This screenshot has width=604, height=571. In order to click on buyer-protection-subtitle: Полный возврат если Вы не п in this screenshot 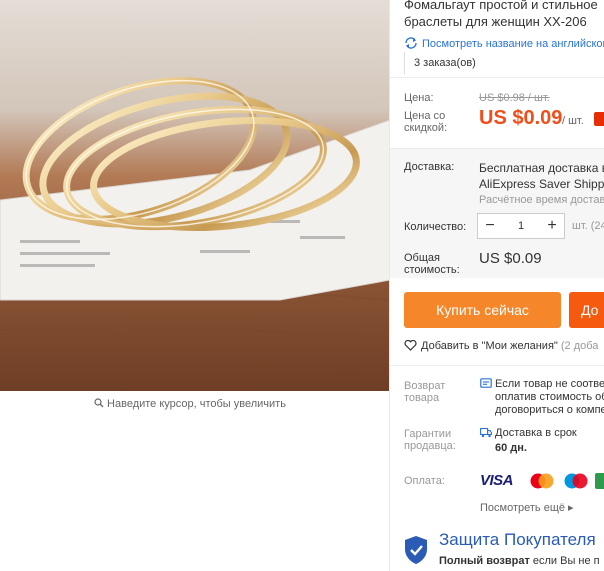, I will do `click(519, 561)`.